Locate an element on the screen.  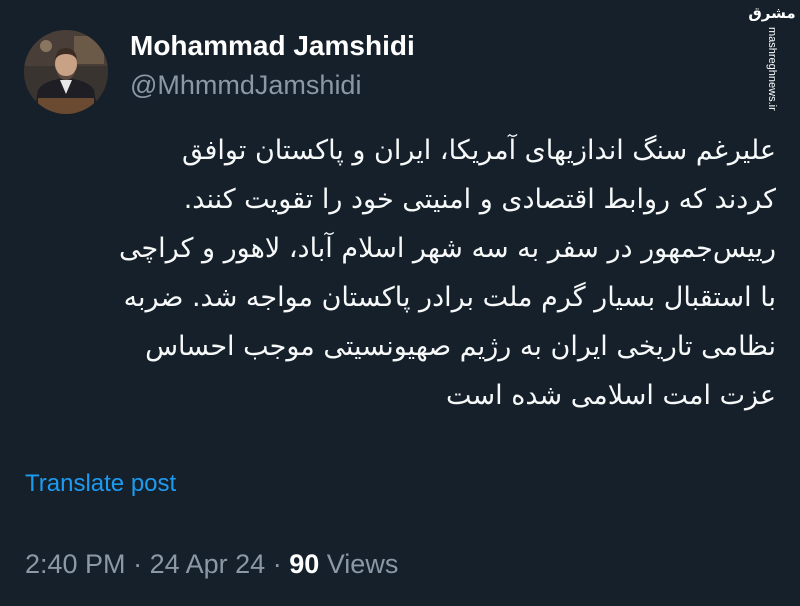
watermark-site: mashreghnews.ir is located at coordinates (772, 69).